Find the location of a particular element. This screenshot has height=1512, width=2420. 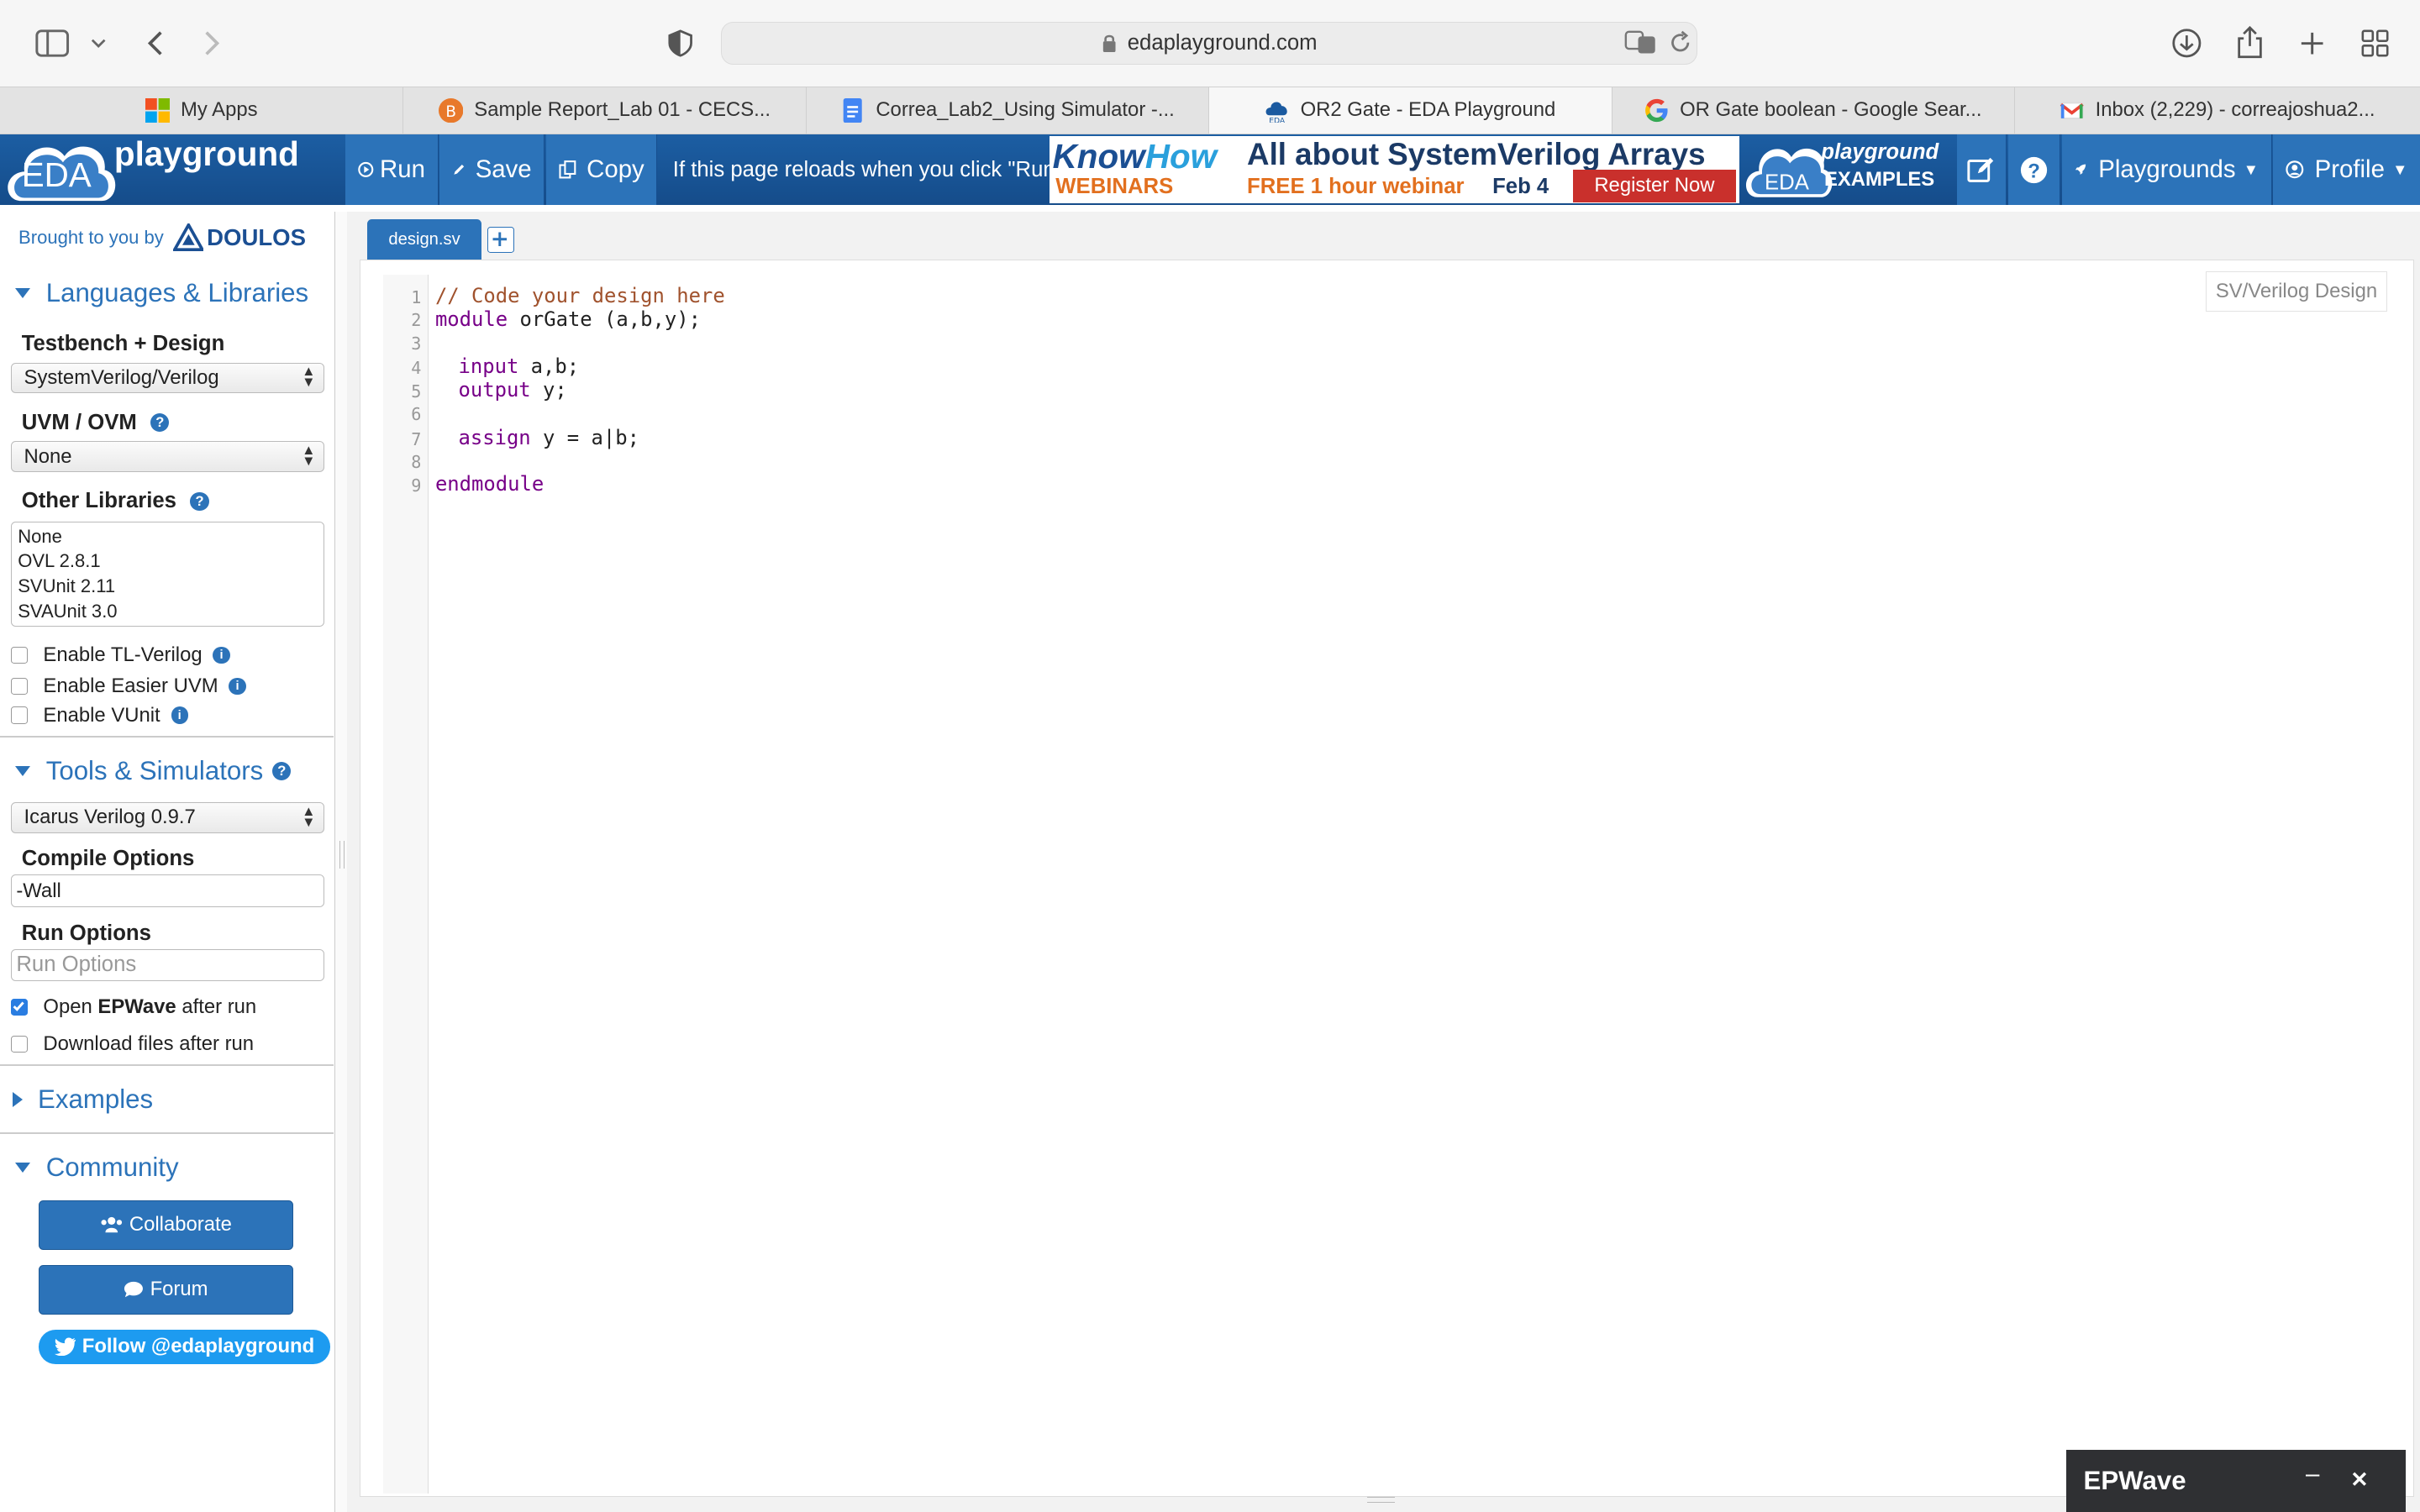

help-button: ? is located at coordinates (2034, 170).